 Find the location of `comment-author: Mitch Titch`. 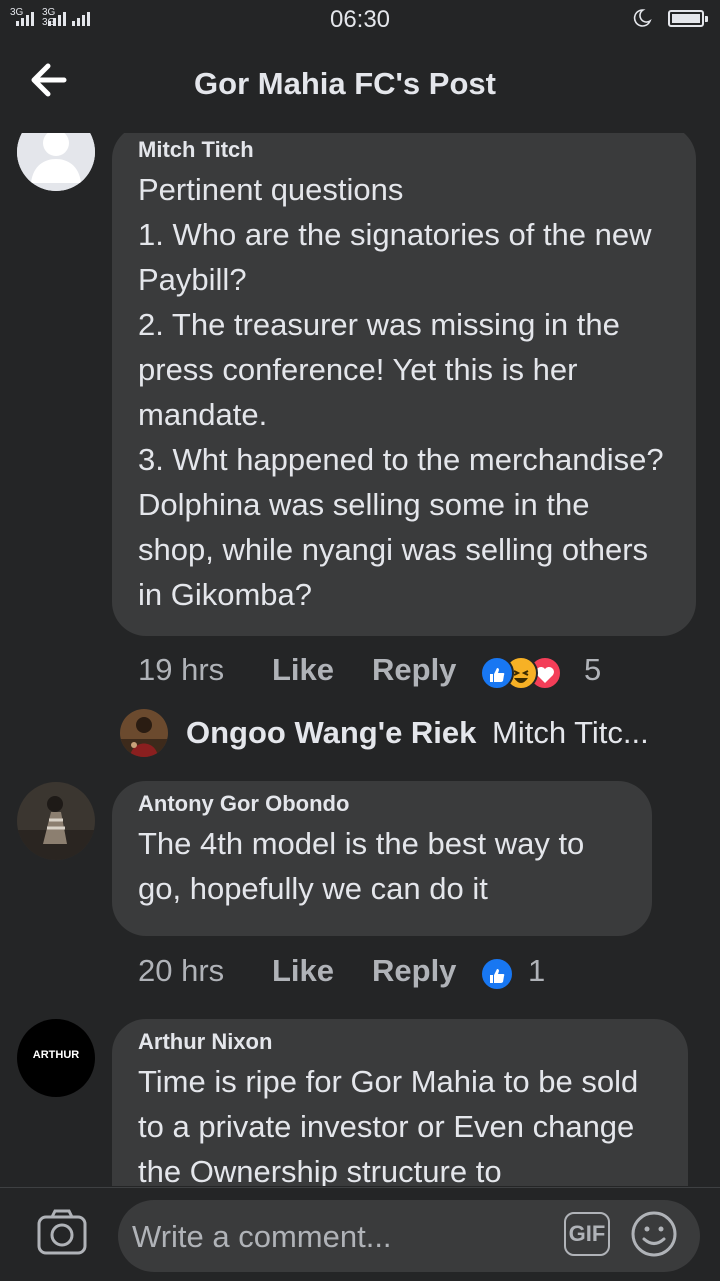

comment-author: Mitch Titch is located at coordinates (404, 150).